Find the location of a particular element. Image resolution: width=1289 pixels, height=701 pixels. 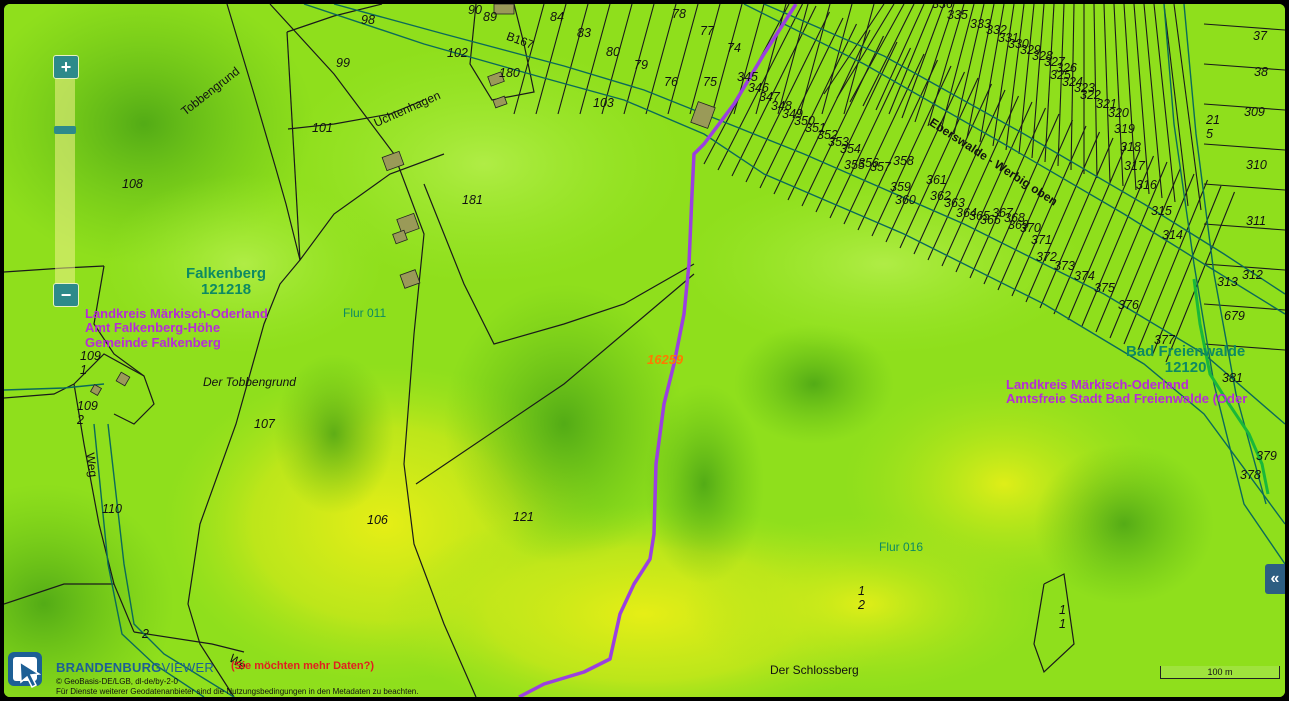

parcel-label: 90 is located at coordinates (475, 10).